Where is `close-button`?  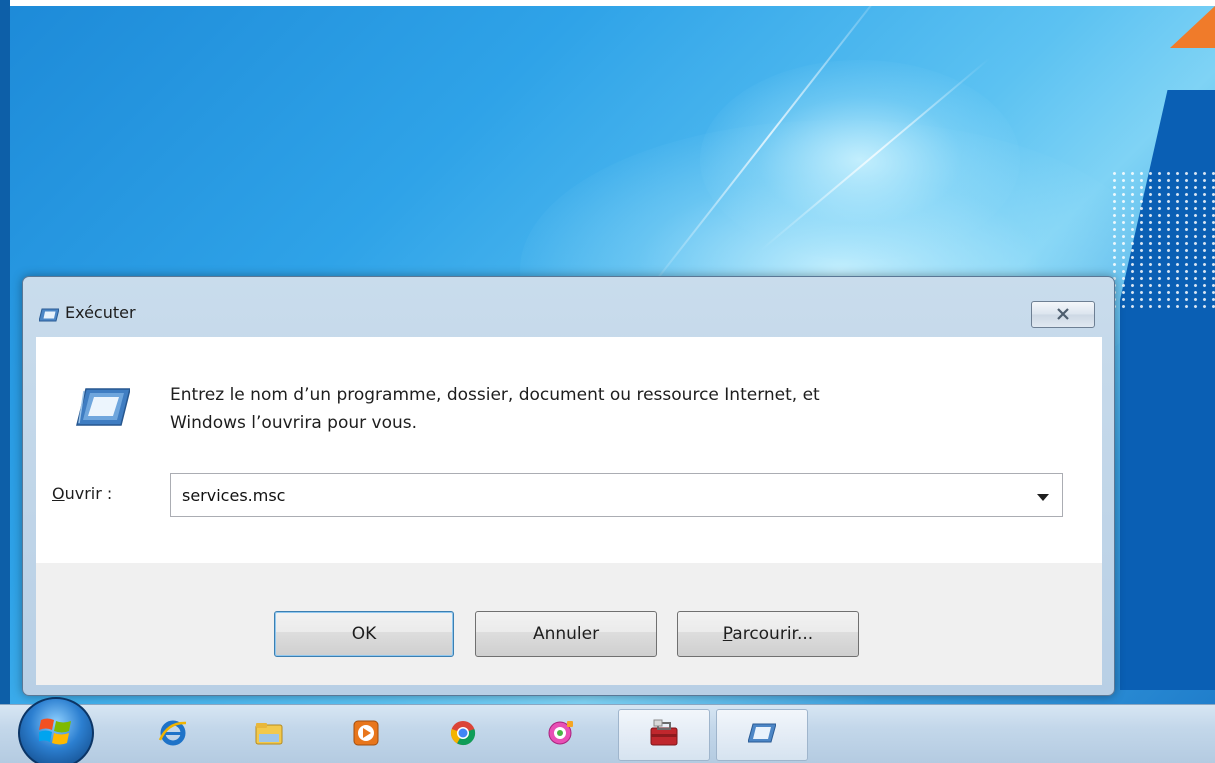 close-button is located at coordinates (1063, 314).